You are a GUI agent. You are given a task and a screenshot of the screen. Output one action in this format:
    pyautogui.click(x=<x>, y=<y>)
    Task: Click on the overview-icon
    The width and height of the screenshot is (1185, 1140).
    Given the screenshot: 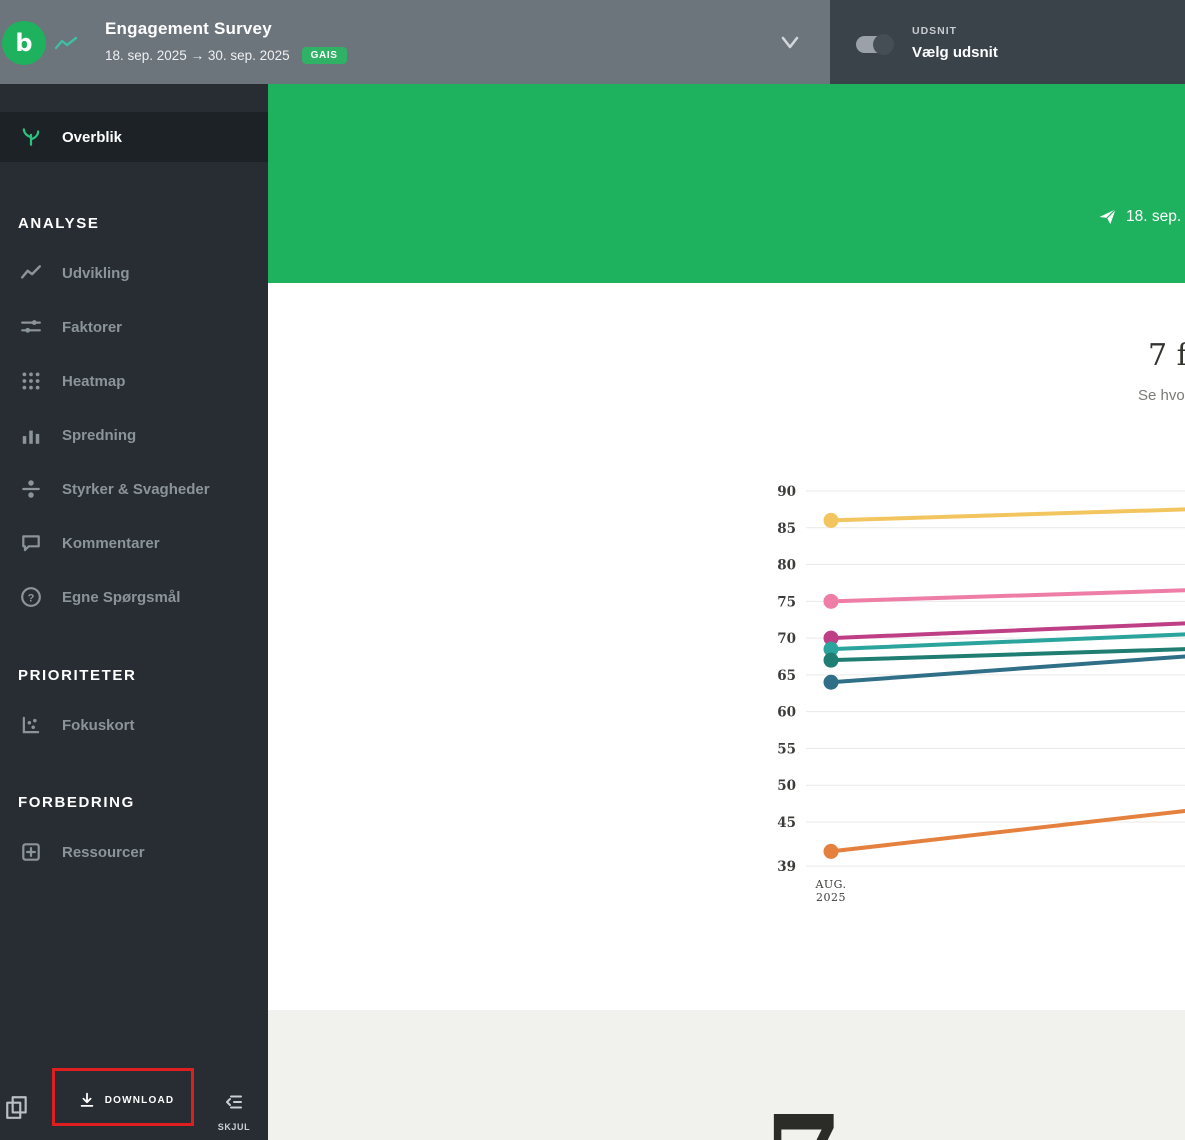 What is the action you would take?
    pyautogui.click(x=31, y=137)
    